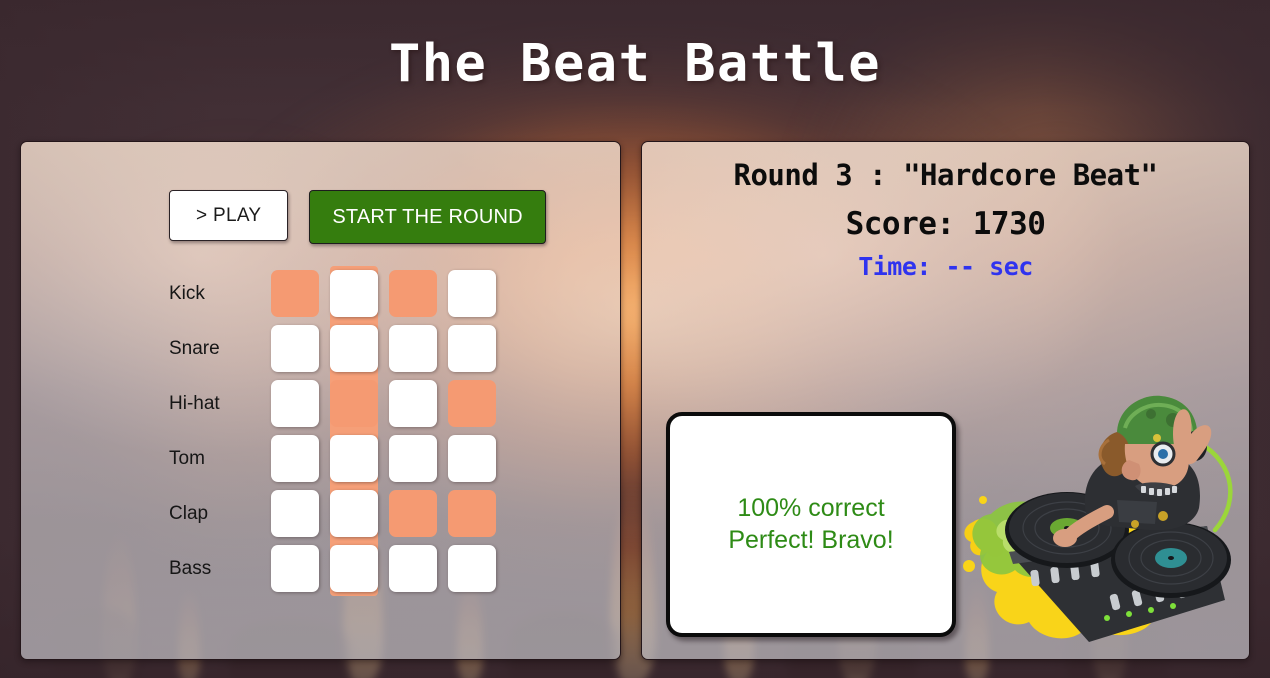 The image size is (1270, 678). I want to click on green-splash-icon, so click(1060, 564).